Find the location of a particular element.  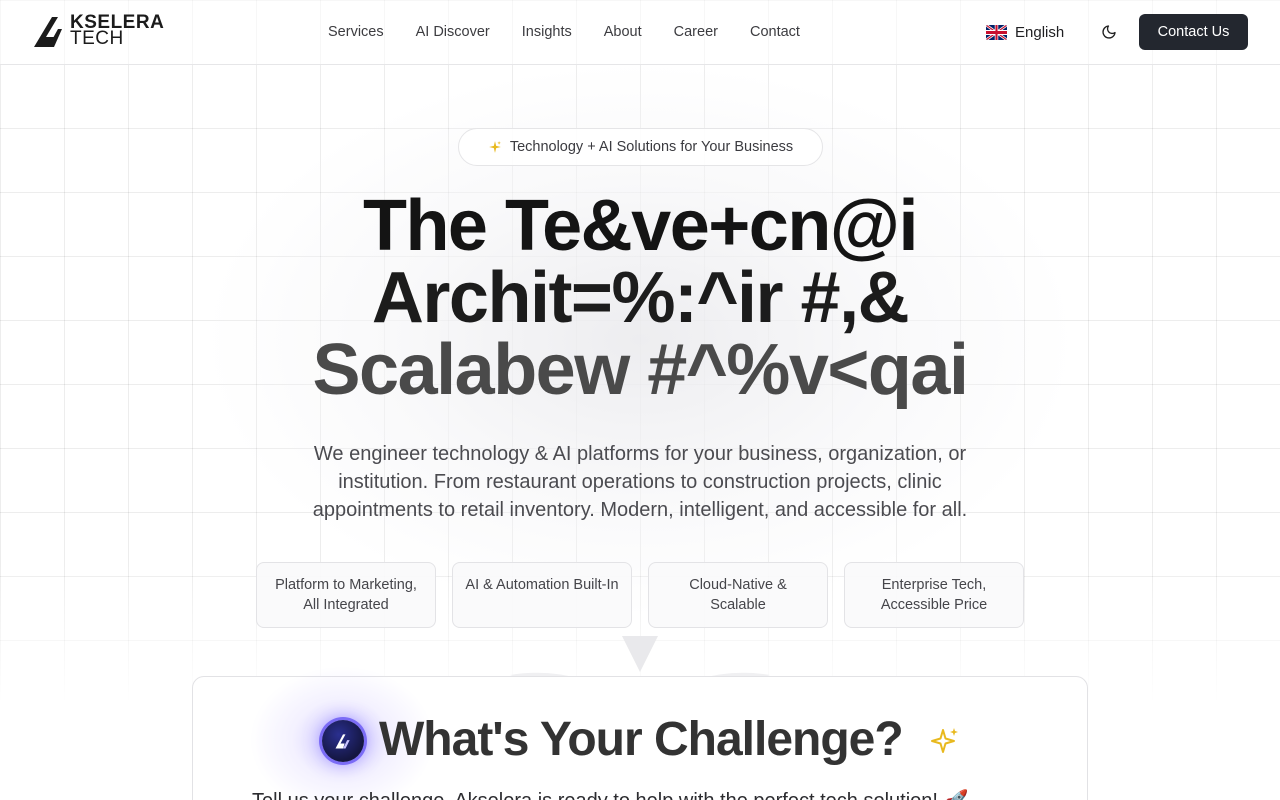

sparkle-icon is located at coordinates (494, 147).